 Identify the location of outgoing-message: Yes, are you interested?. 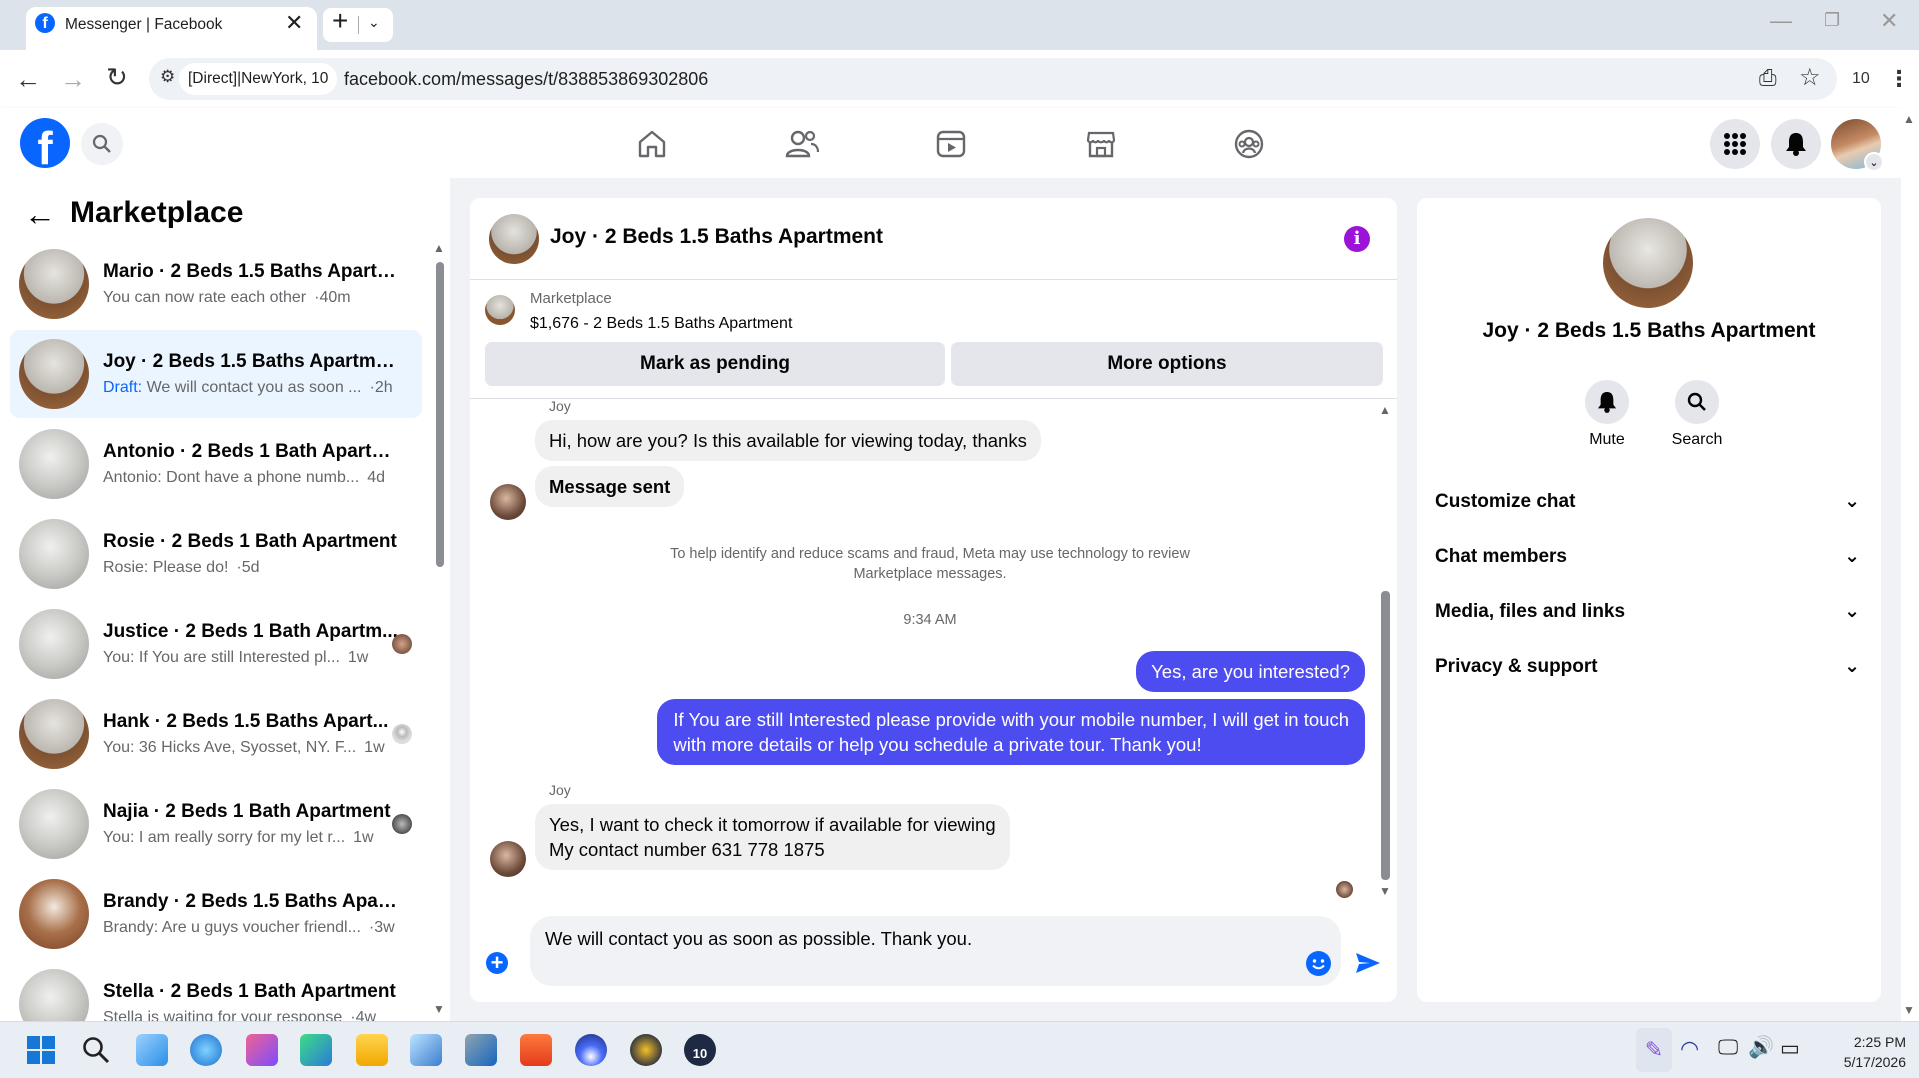
(1250, 671).